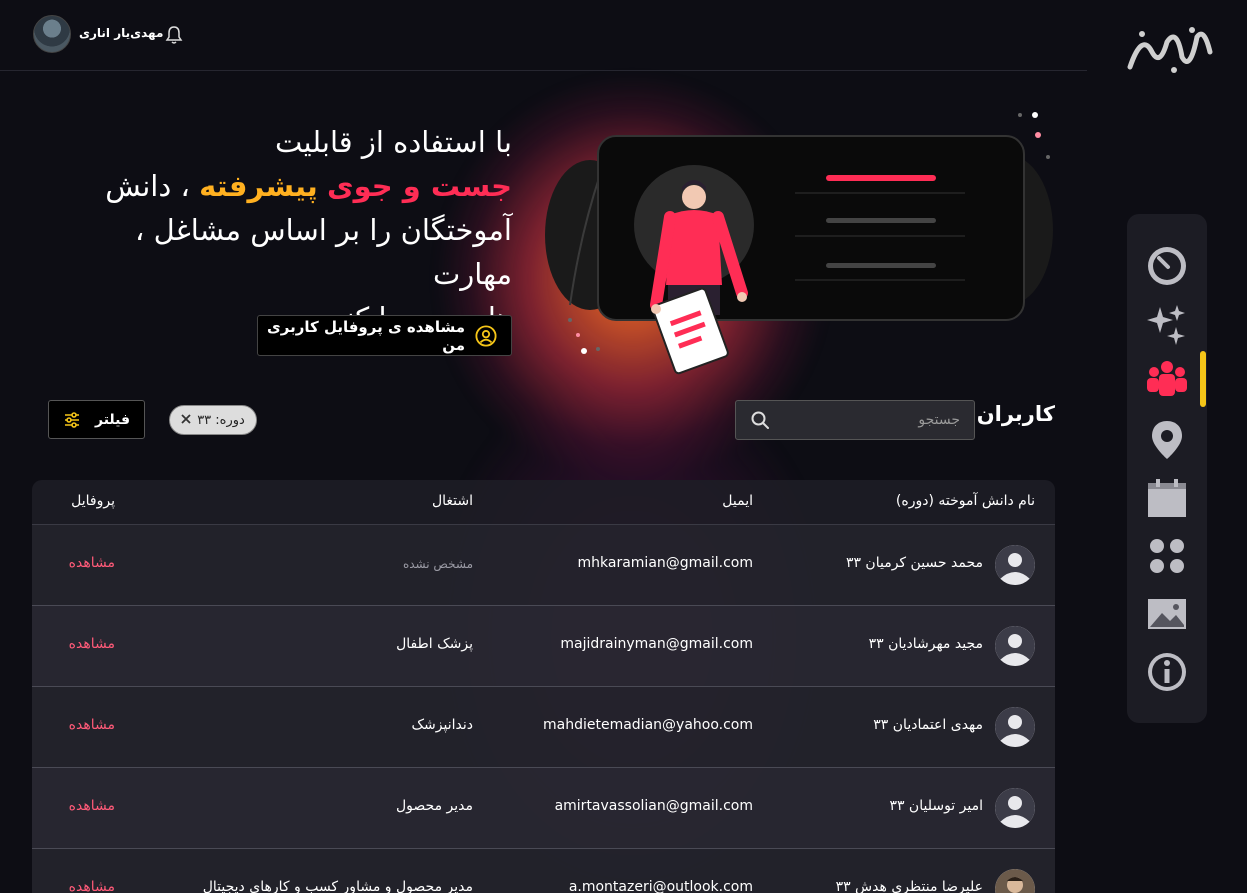 Image resolution: width=1247 pixels, height=893 pixels. I want to click on user-circle-icon, so click(486, 335).